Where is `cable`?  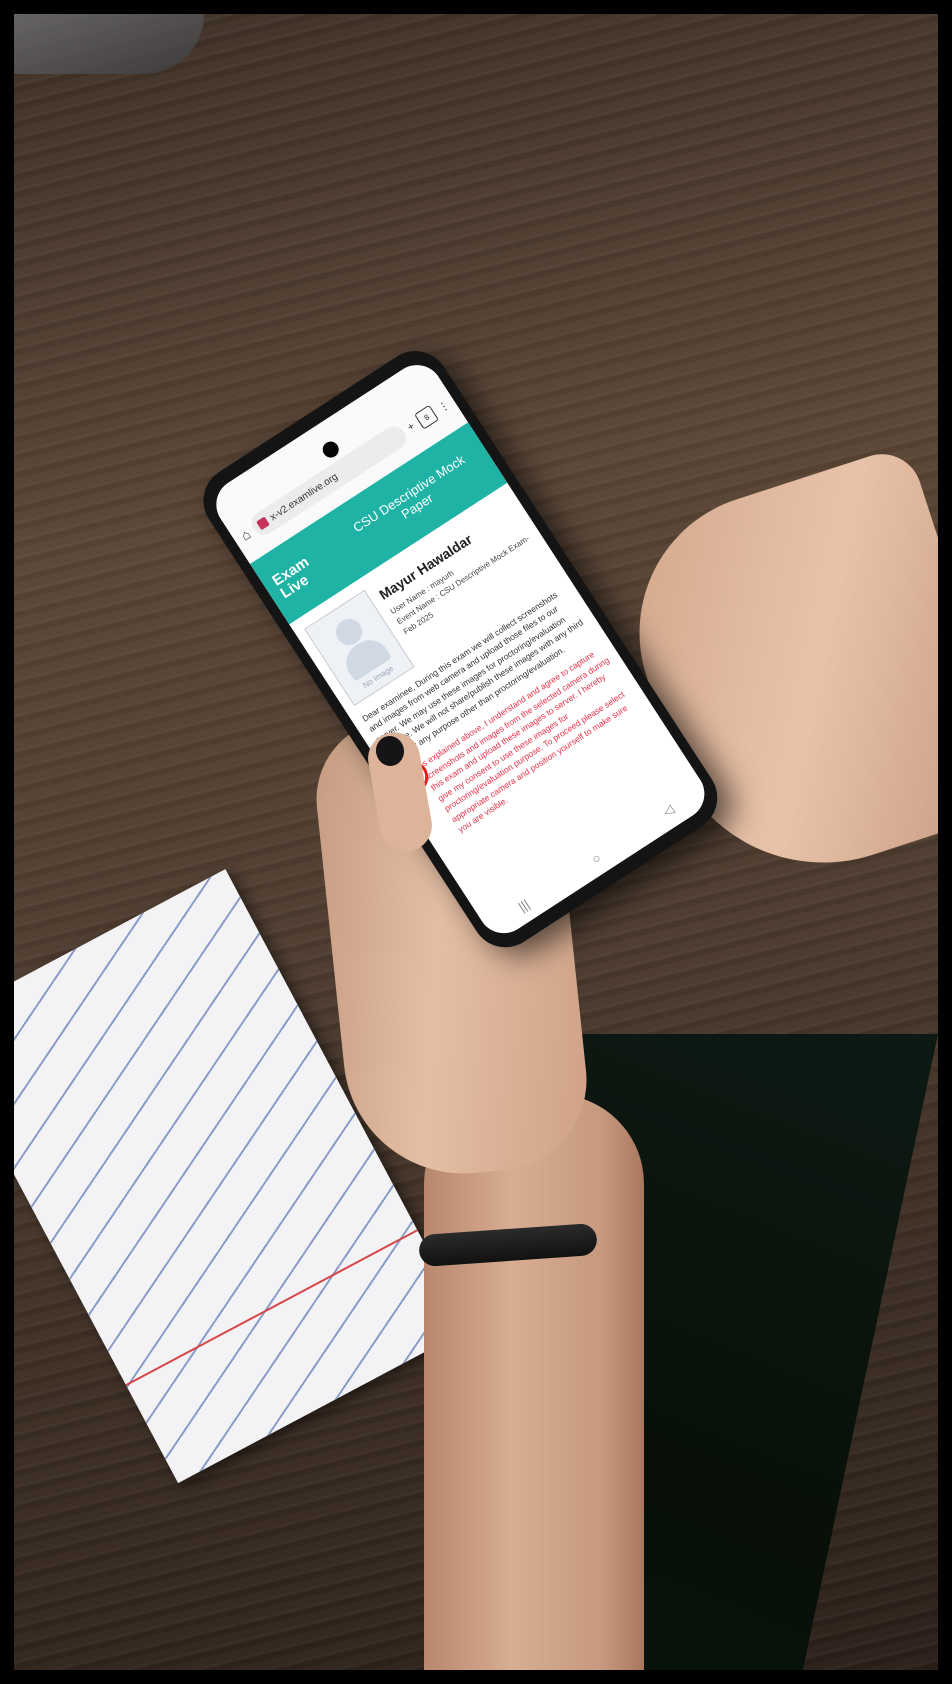
cable is located at coordinates (109, 44).